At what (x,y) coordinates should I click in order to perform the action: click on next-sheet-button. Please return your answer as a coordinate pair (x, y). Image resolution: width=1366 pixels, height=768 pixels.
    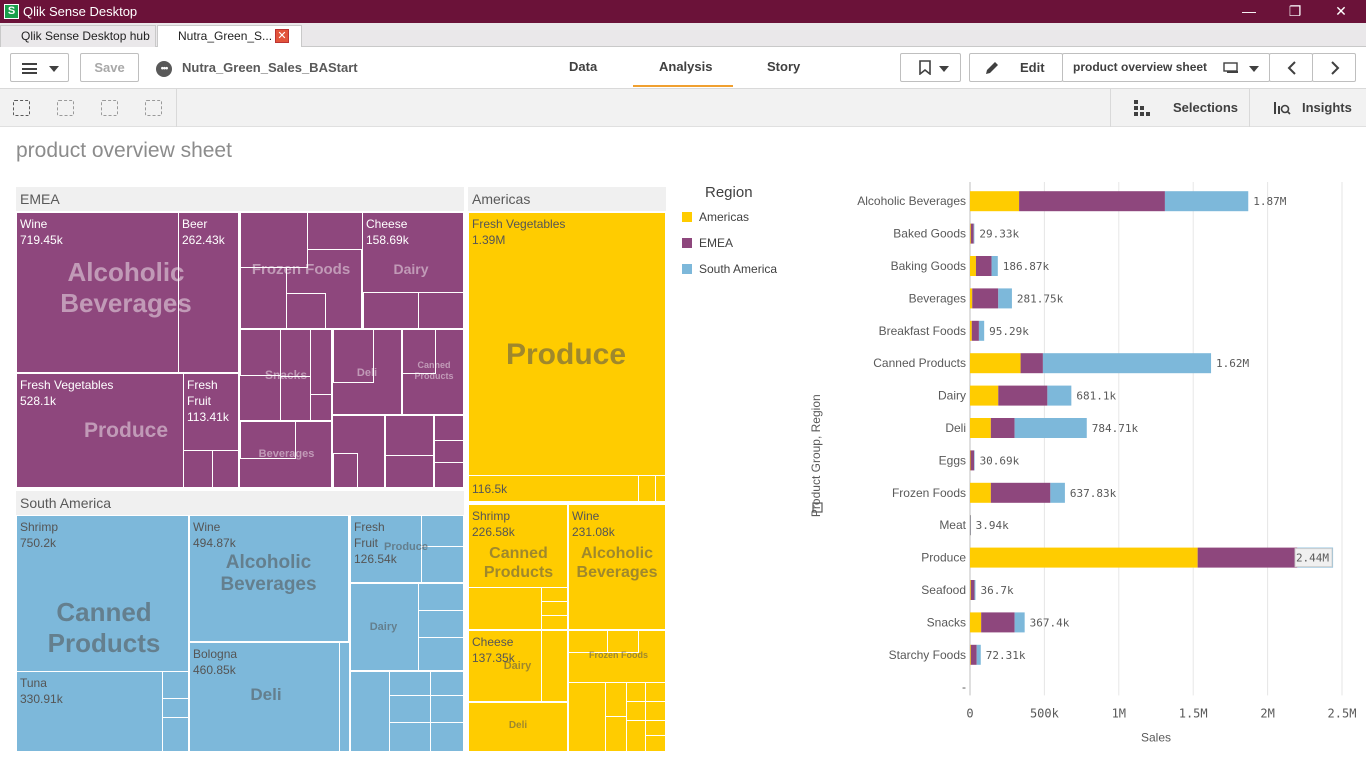
    Looking at the image, I should click on (1334, 67).